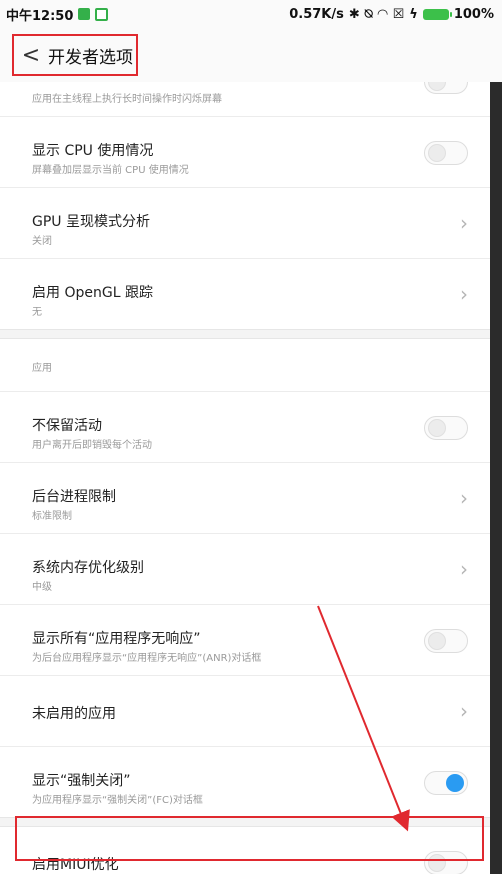  I want to click on sim-icon: ☒, so click(398, 14).